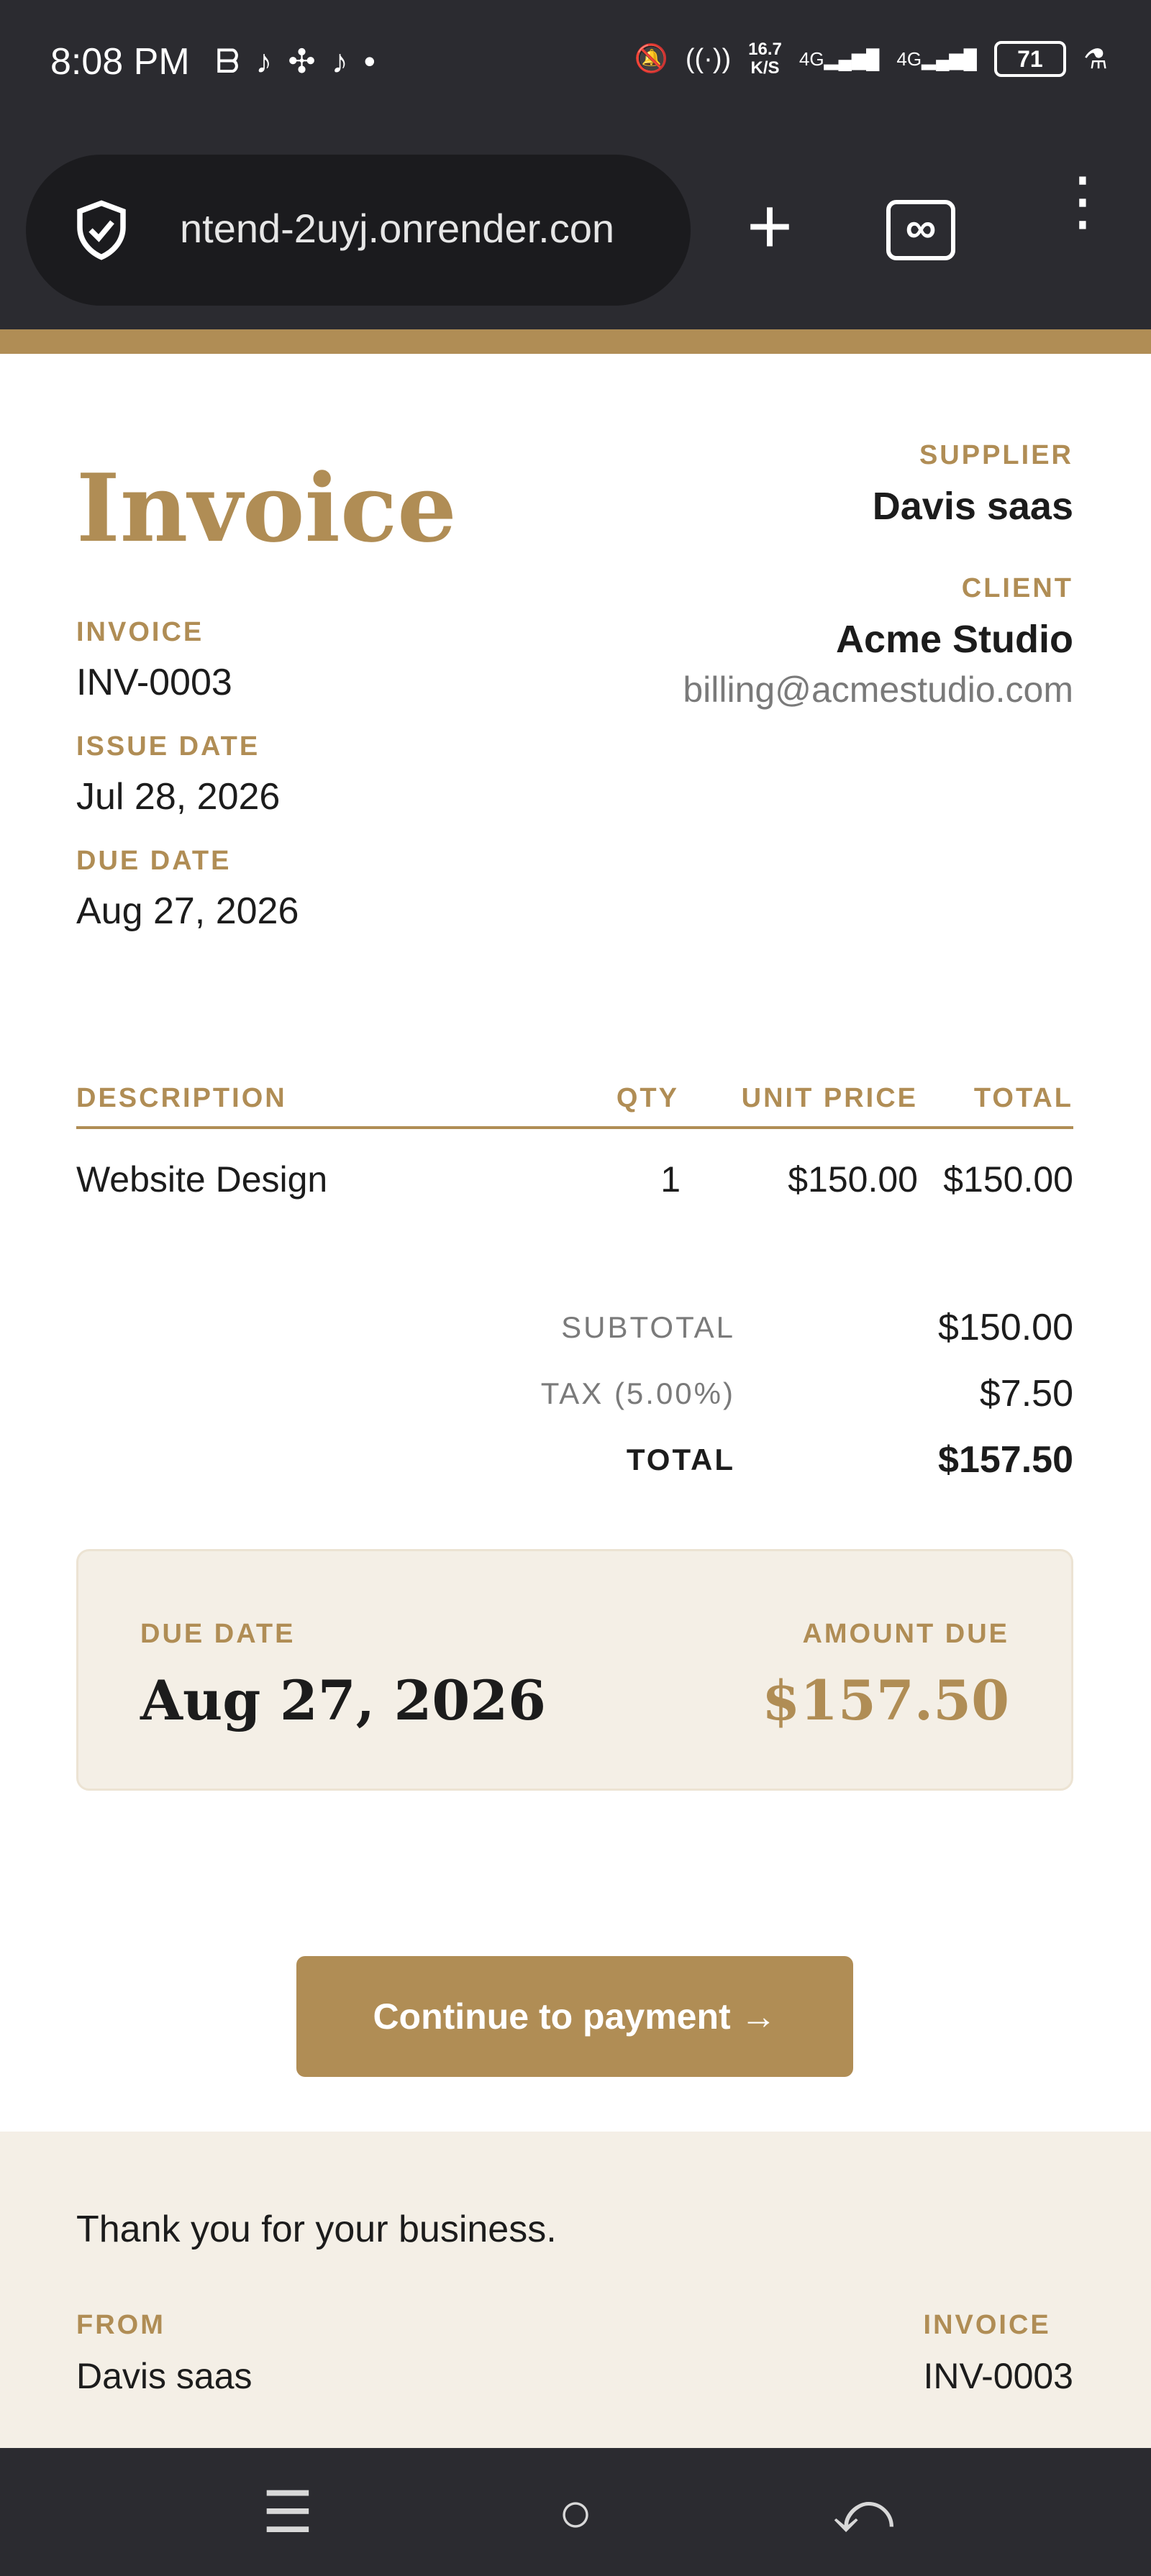 This screenshot has height=2576, width=1151. I want to click on network-speed-value: 16.7, so click(765, 50).